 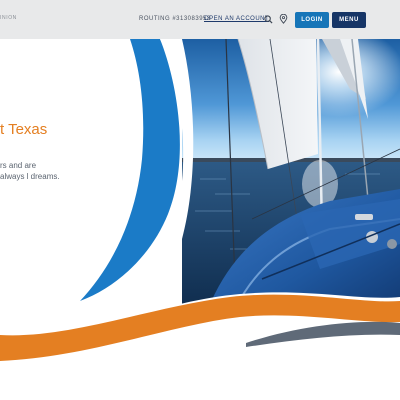 I want to click on menu-button: MENU, so click(x=349, y=20).